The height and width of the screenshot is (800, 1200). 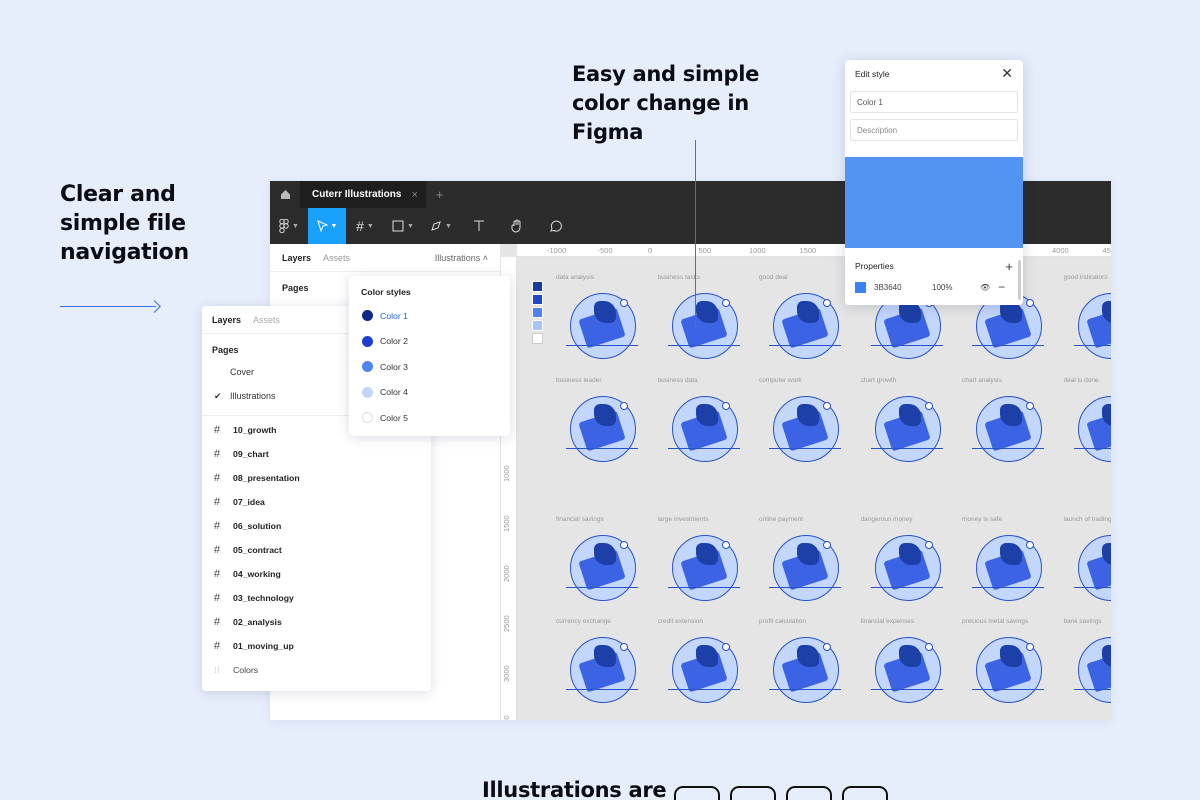 What do you see at coordinates (316, 622) in the screenshot?
I see `layer-item: #02_analysis` at bounding box center [316, 622].